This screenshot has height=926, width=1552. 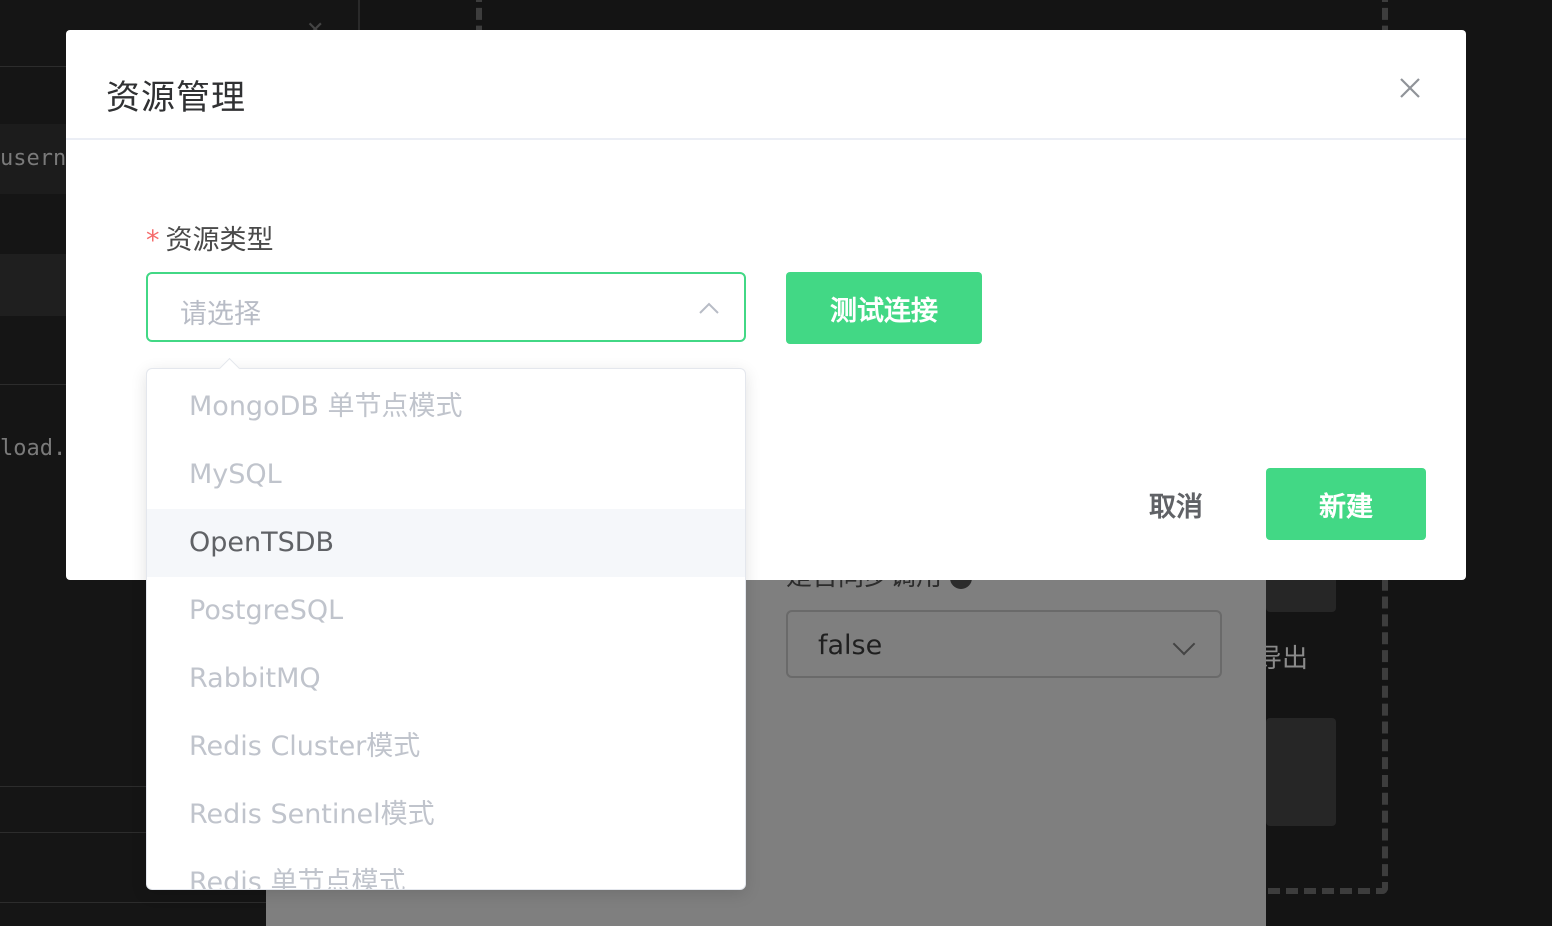 What do you see at coordinates (446, 307) in the screenshot?
I see `resource-type-select: 请选择` at bounding box center [446, 307].